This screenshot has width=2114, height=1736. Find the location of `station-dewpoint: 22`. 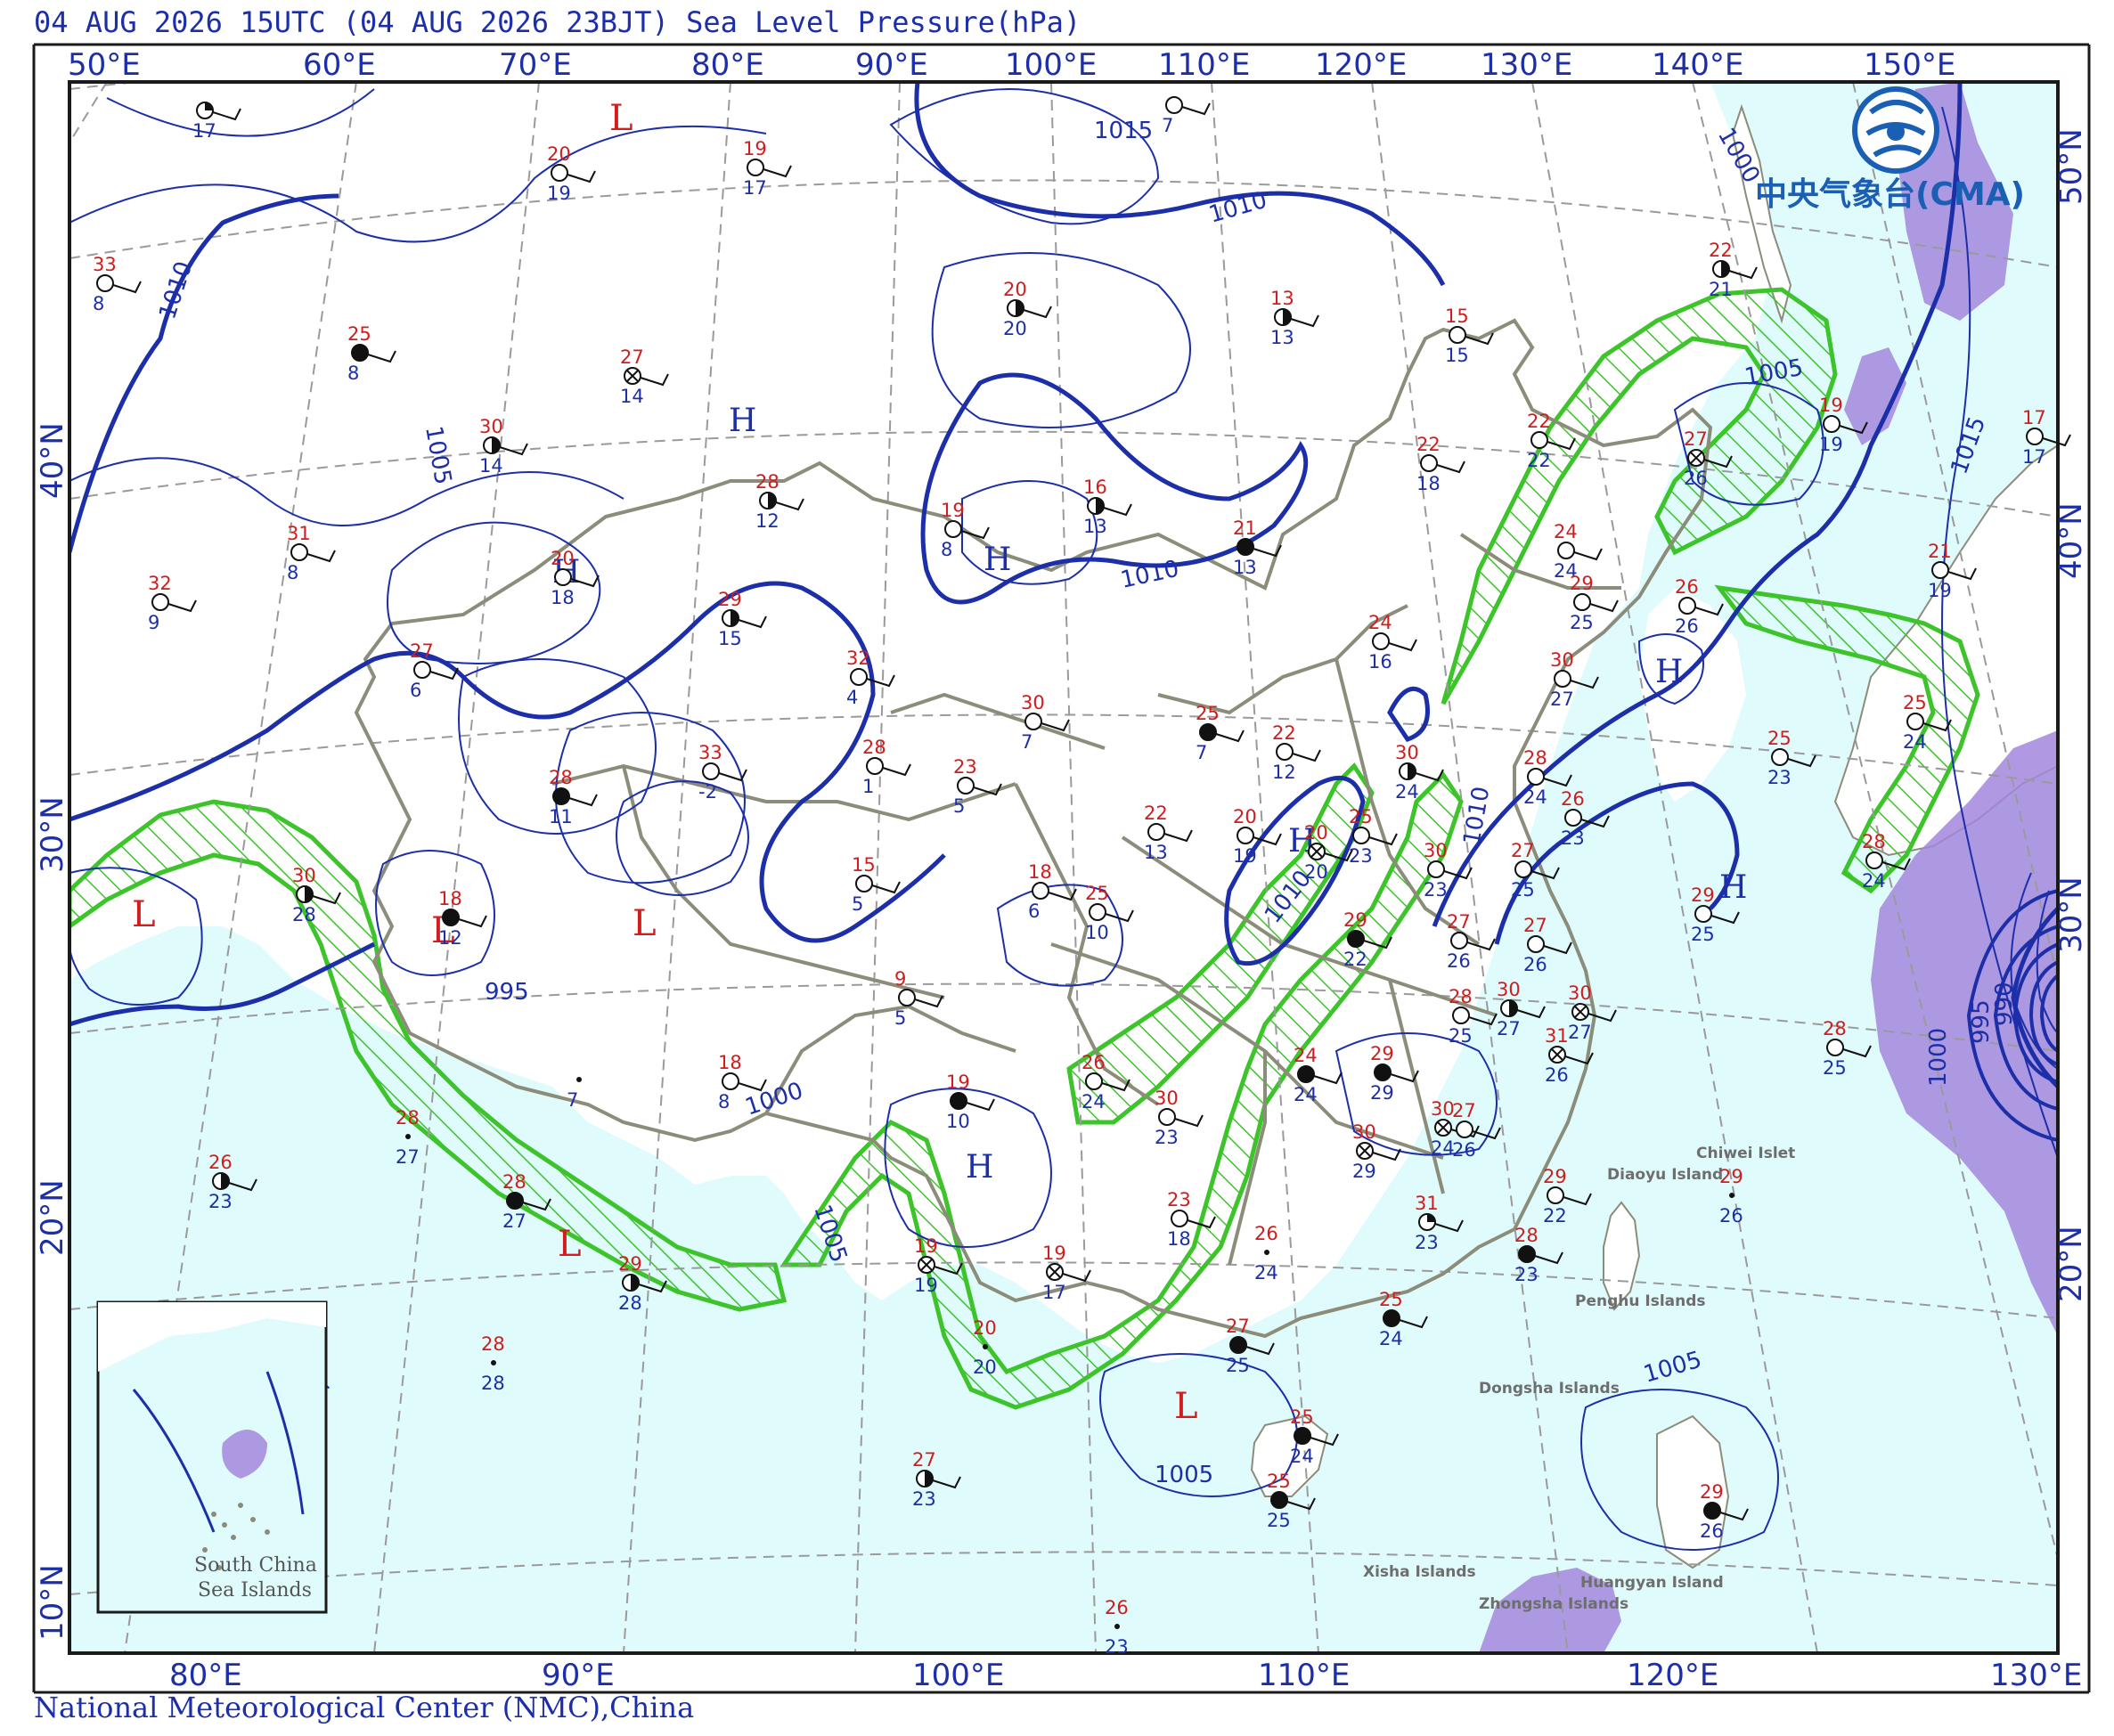

station-dewpoint: 22 is located at coordinates (1539, 461).